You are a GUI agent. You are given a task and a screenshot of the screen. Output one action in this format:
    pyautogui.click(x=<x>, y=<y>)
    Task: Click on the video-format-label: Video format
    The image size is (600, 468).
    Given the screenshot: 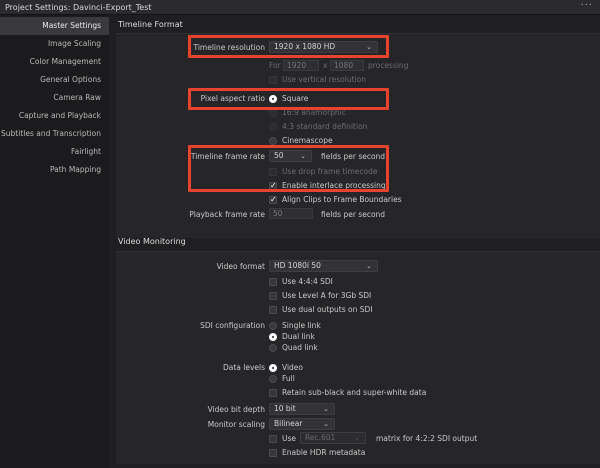 What is the action you would take?
    pyautogui.click(x=240, y=266)
    